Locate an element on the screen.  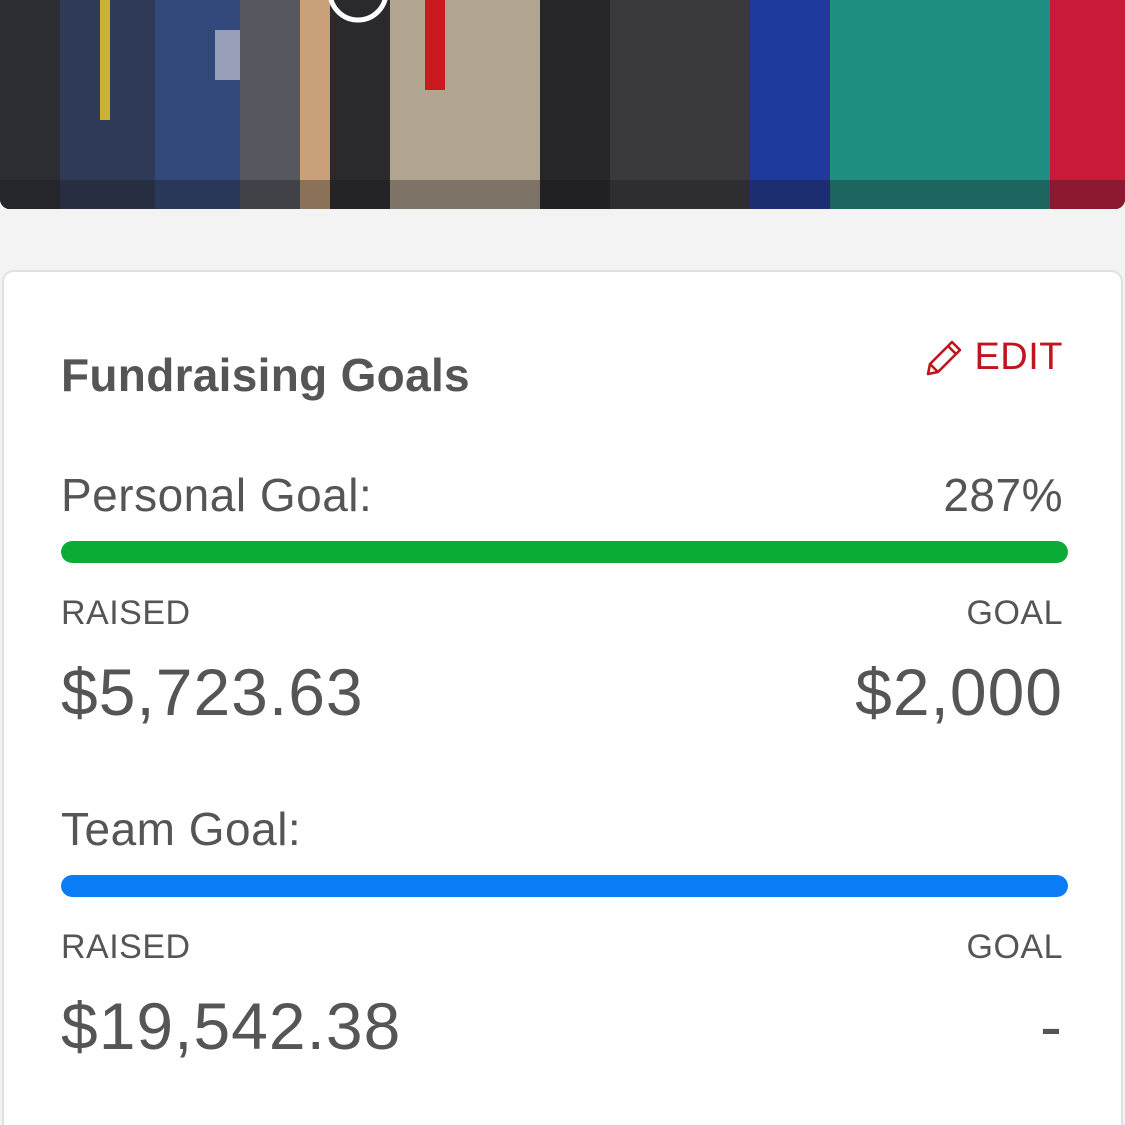
personal-goal-label: Personal Goal: is located at coordinates (217, 495).